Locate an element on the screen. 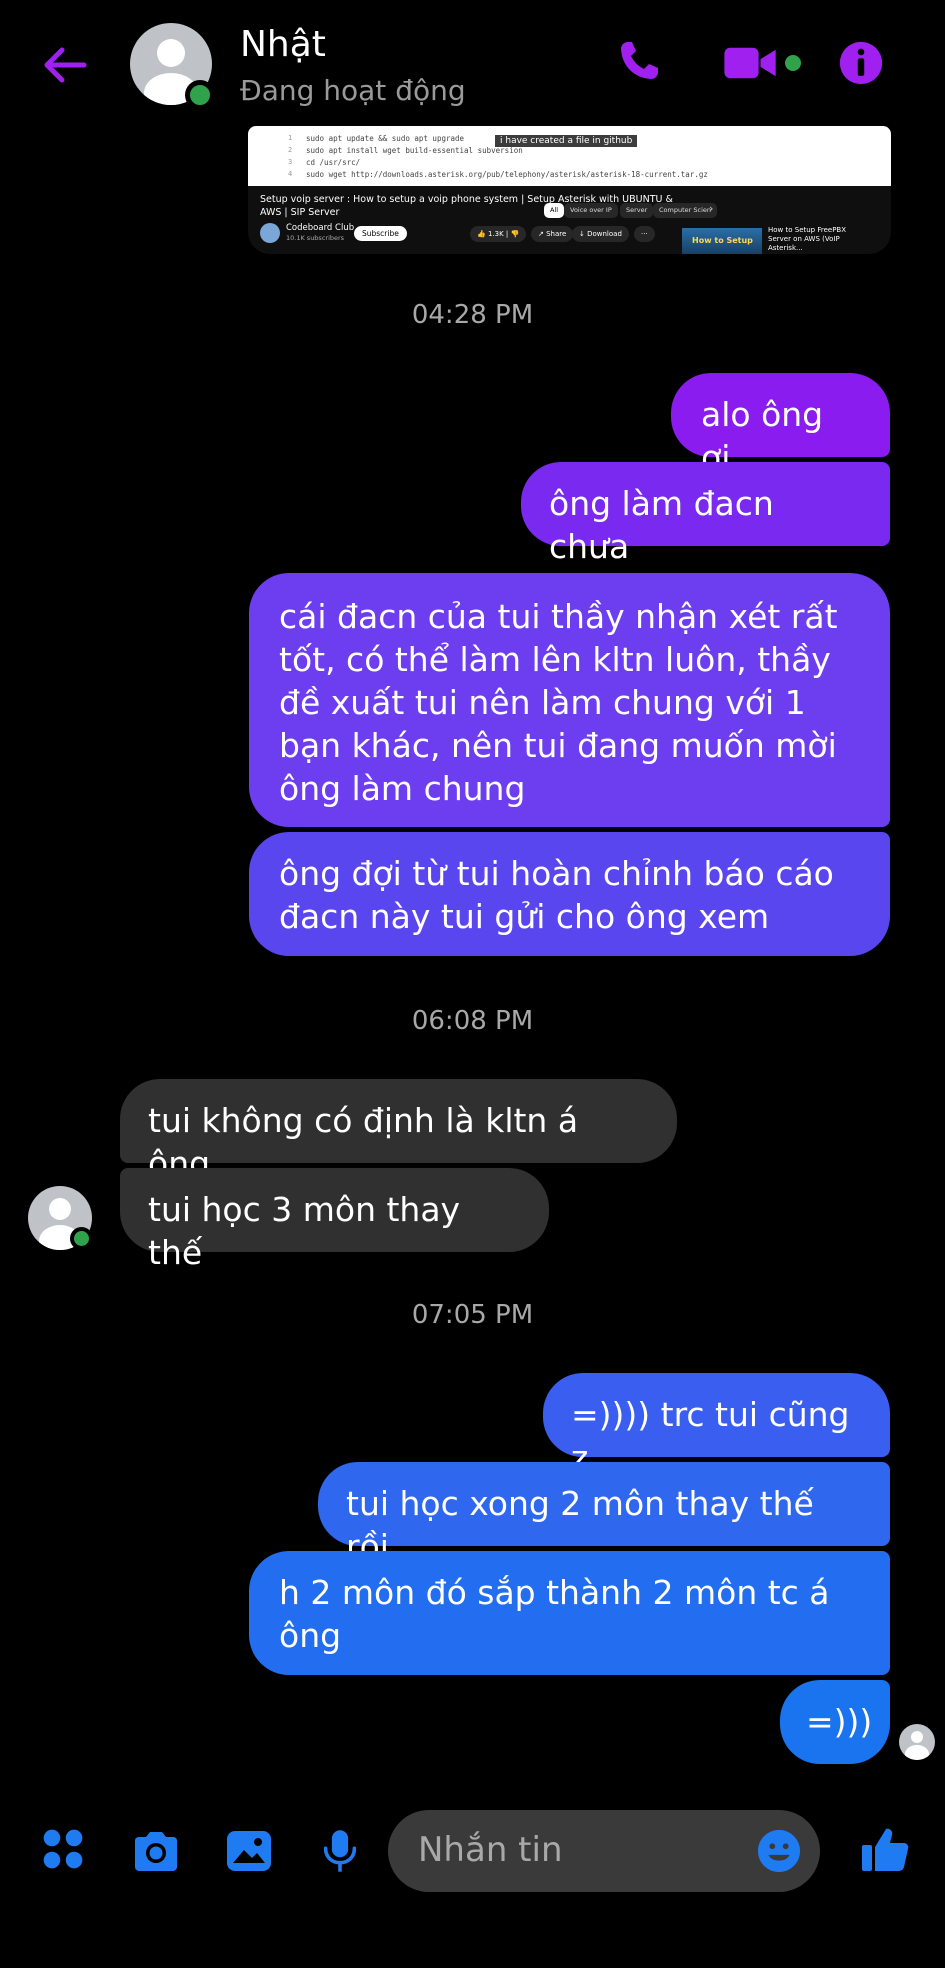 The width and height of the screenshot is (945, 1968). emoji-icon is located at coordinates (779, 1851).